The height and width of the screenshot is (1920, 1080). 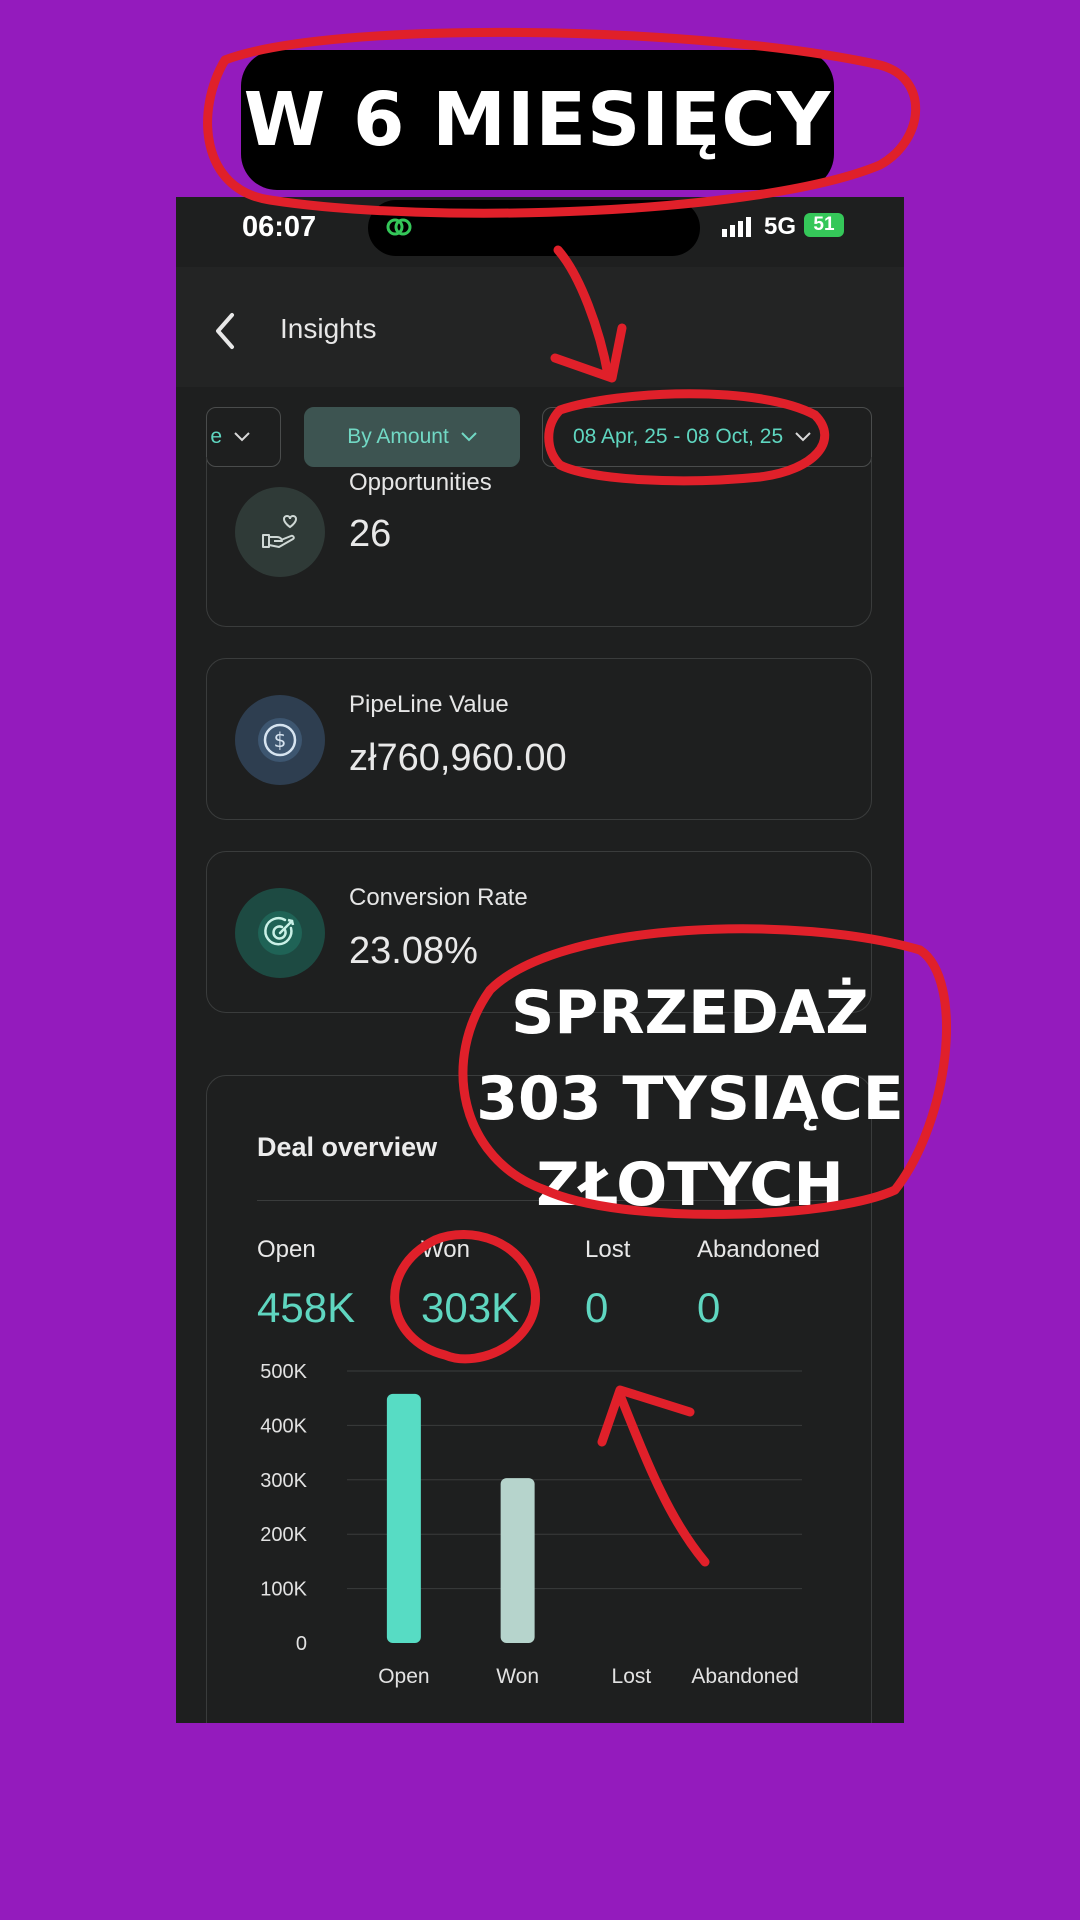 What do you see at coordinates (704, 1071) in the screenshot?
I see `overlay-annotation-circle` at bounding box center [704, 1071].